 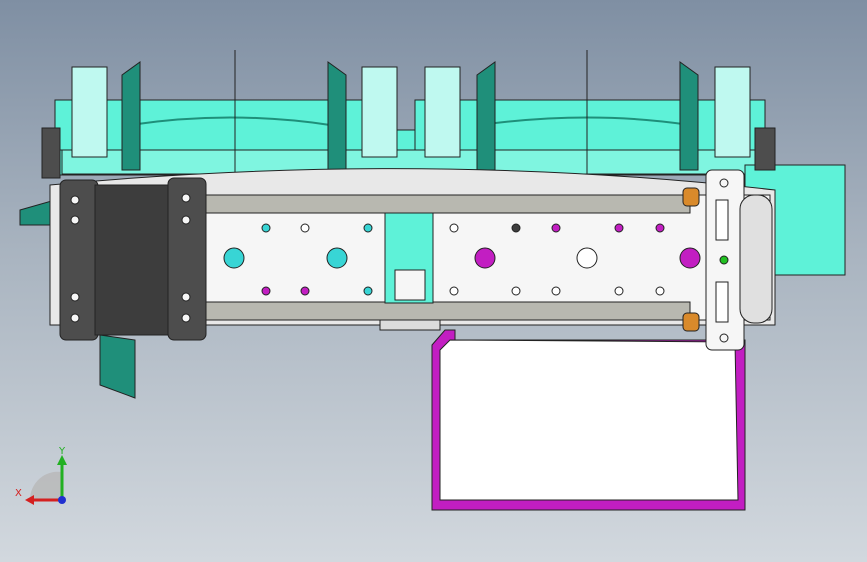 I want to click on bottom-tray, so click(x=588, y=420).